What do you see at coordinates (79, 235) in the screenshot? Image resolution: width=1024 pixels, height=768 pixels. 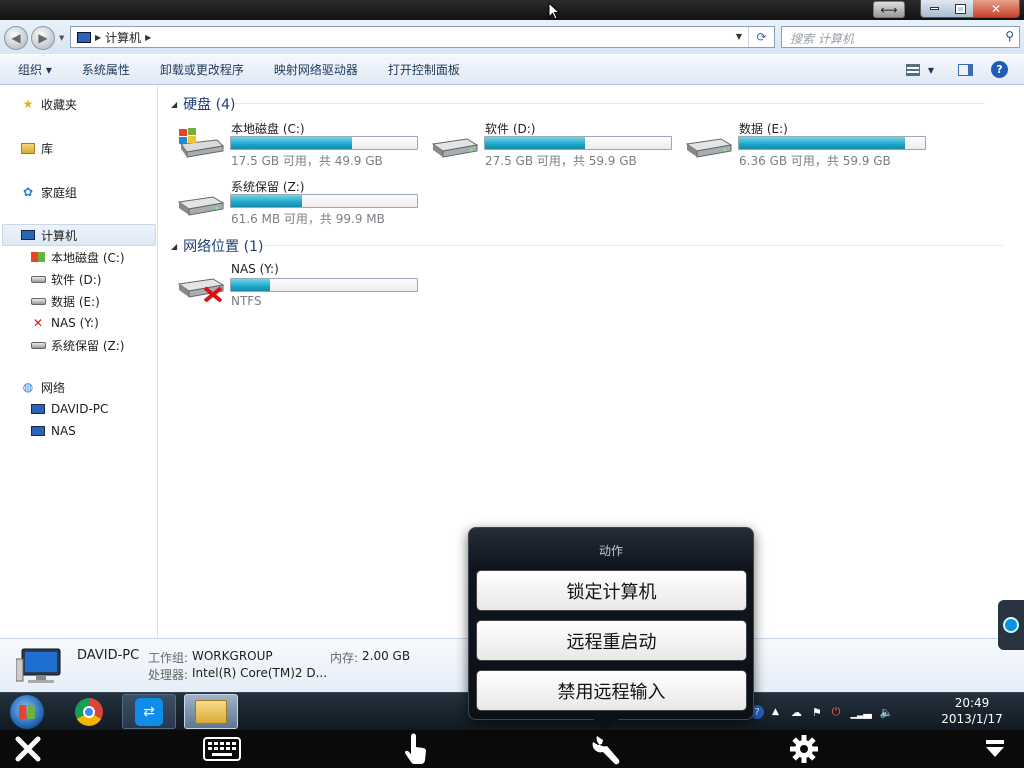 I see `nav-computer: 计算机` at bounding box center [79, 235].